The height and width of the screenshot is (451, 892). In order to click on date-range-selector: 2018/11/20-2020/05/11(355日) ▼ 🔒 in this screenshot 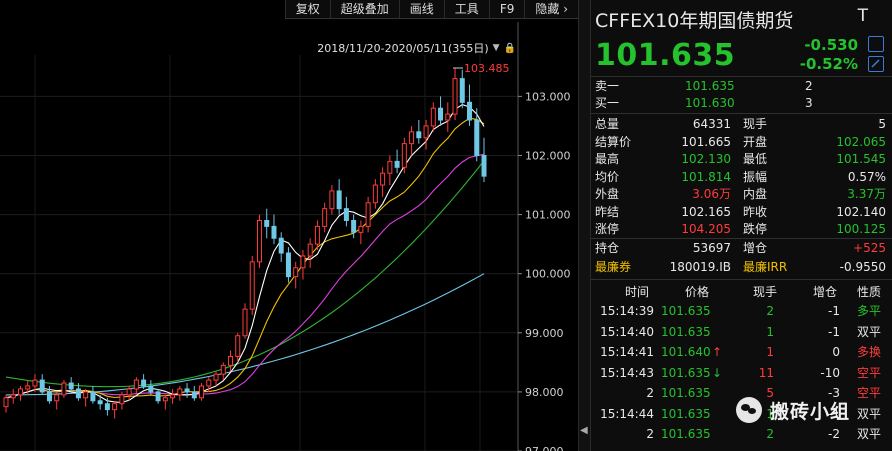, I will do `click(416, 48)`.